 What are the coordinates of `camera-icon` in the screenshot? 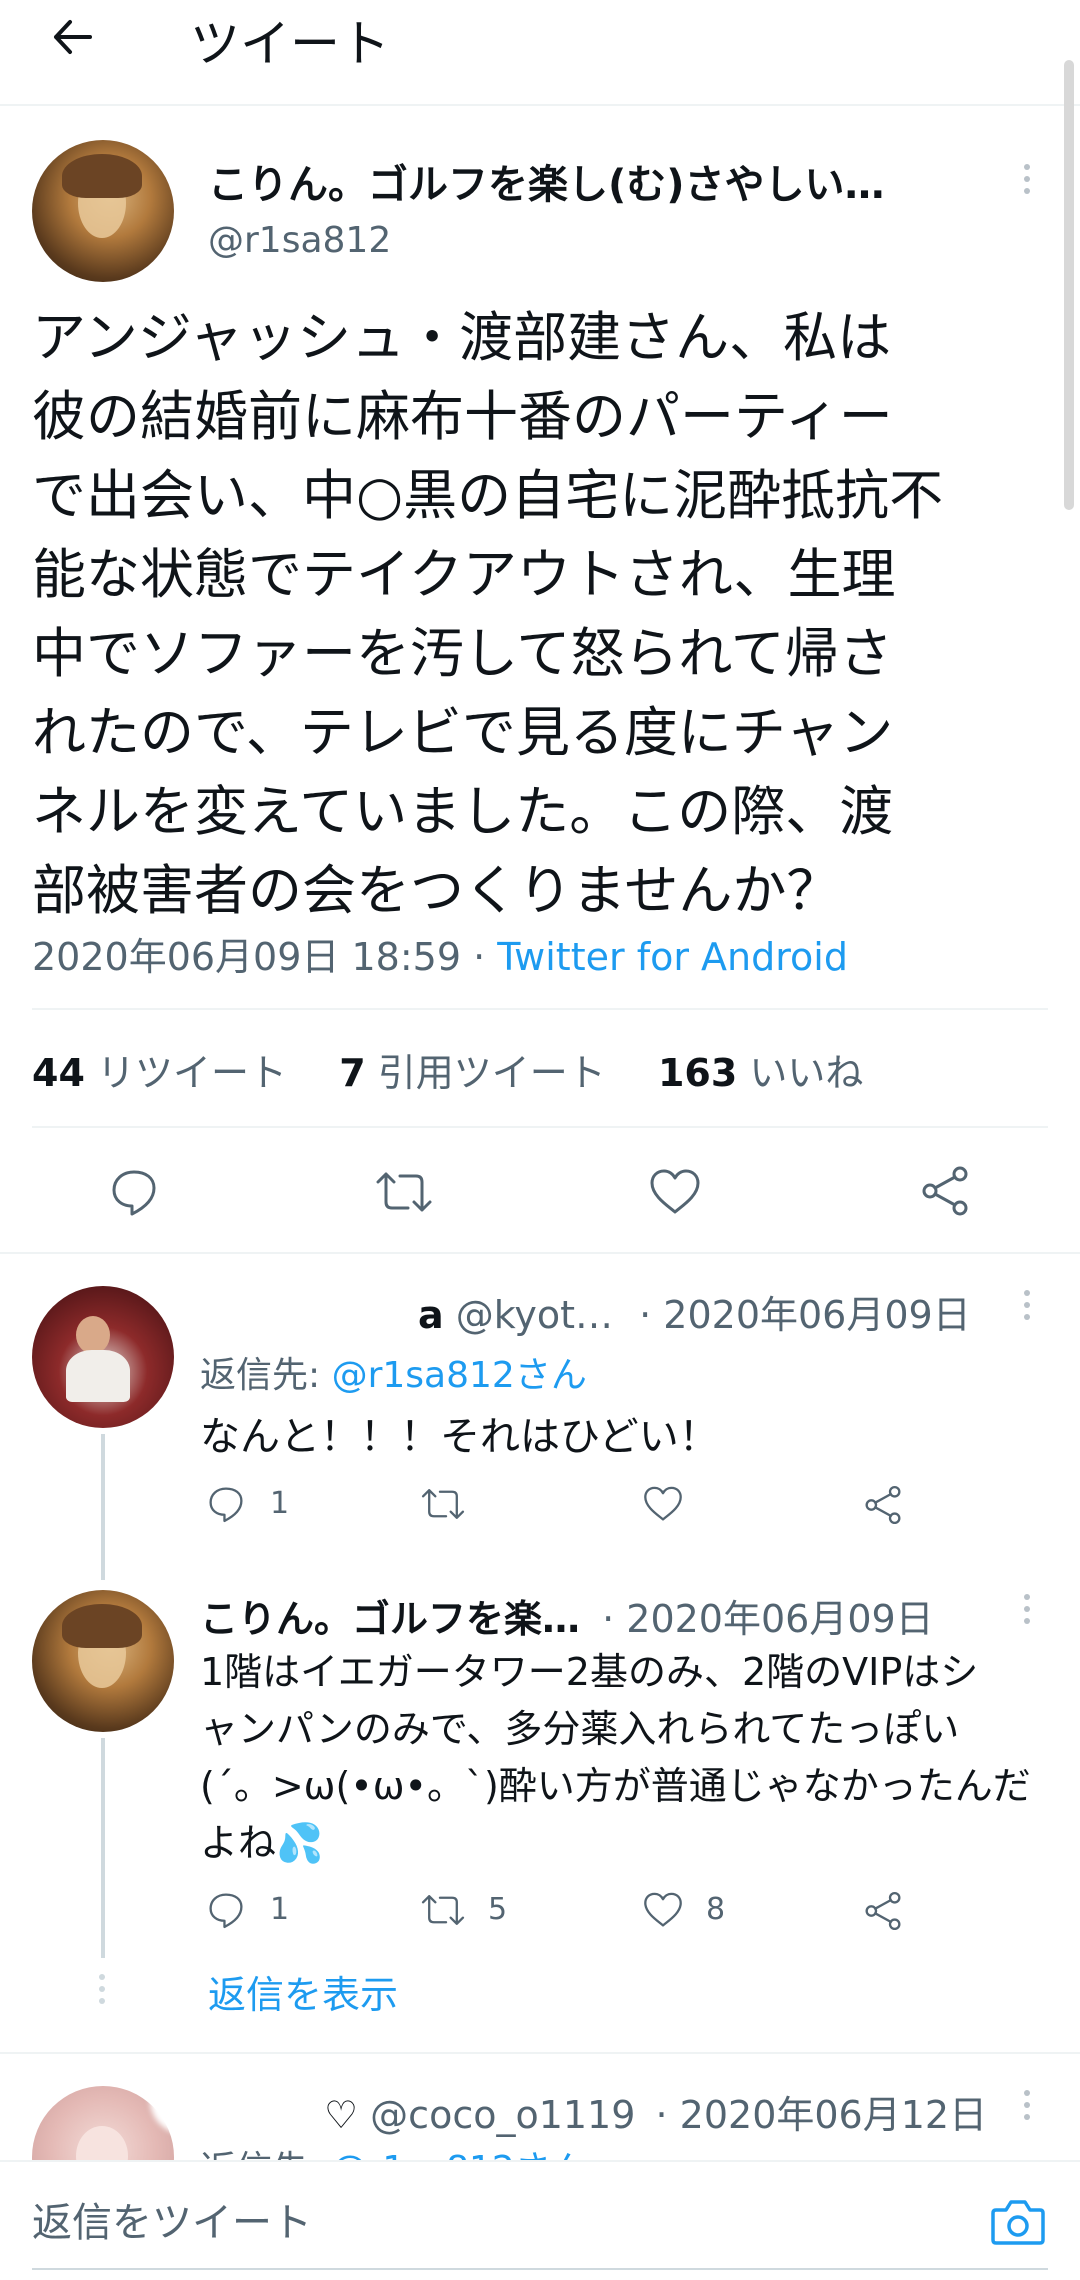 It's located at (1018, 2221).